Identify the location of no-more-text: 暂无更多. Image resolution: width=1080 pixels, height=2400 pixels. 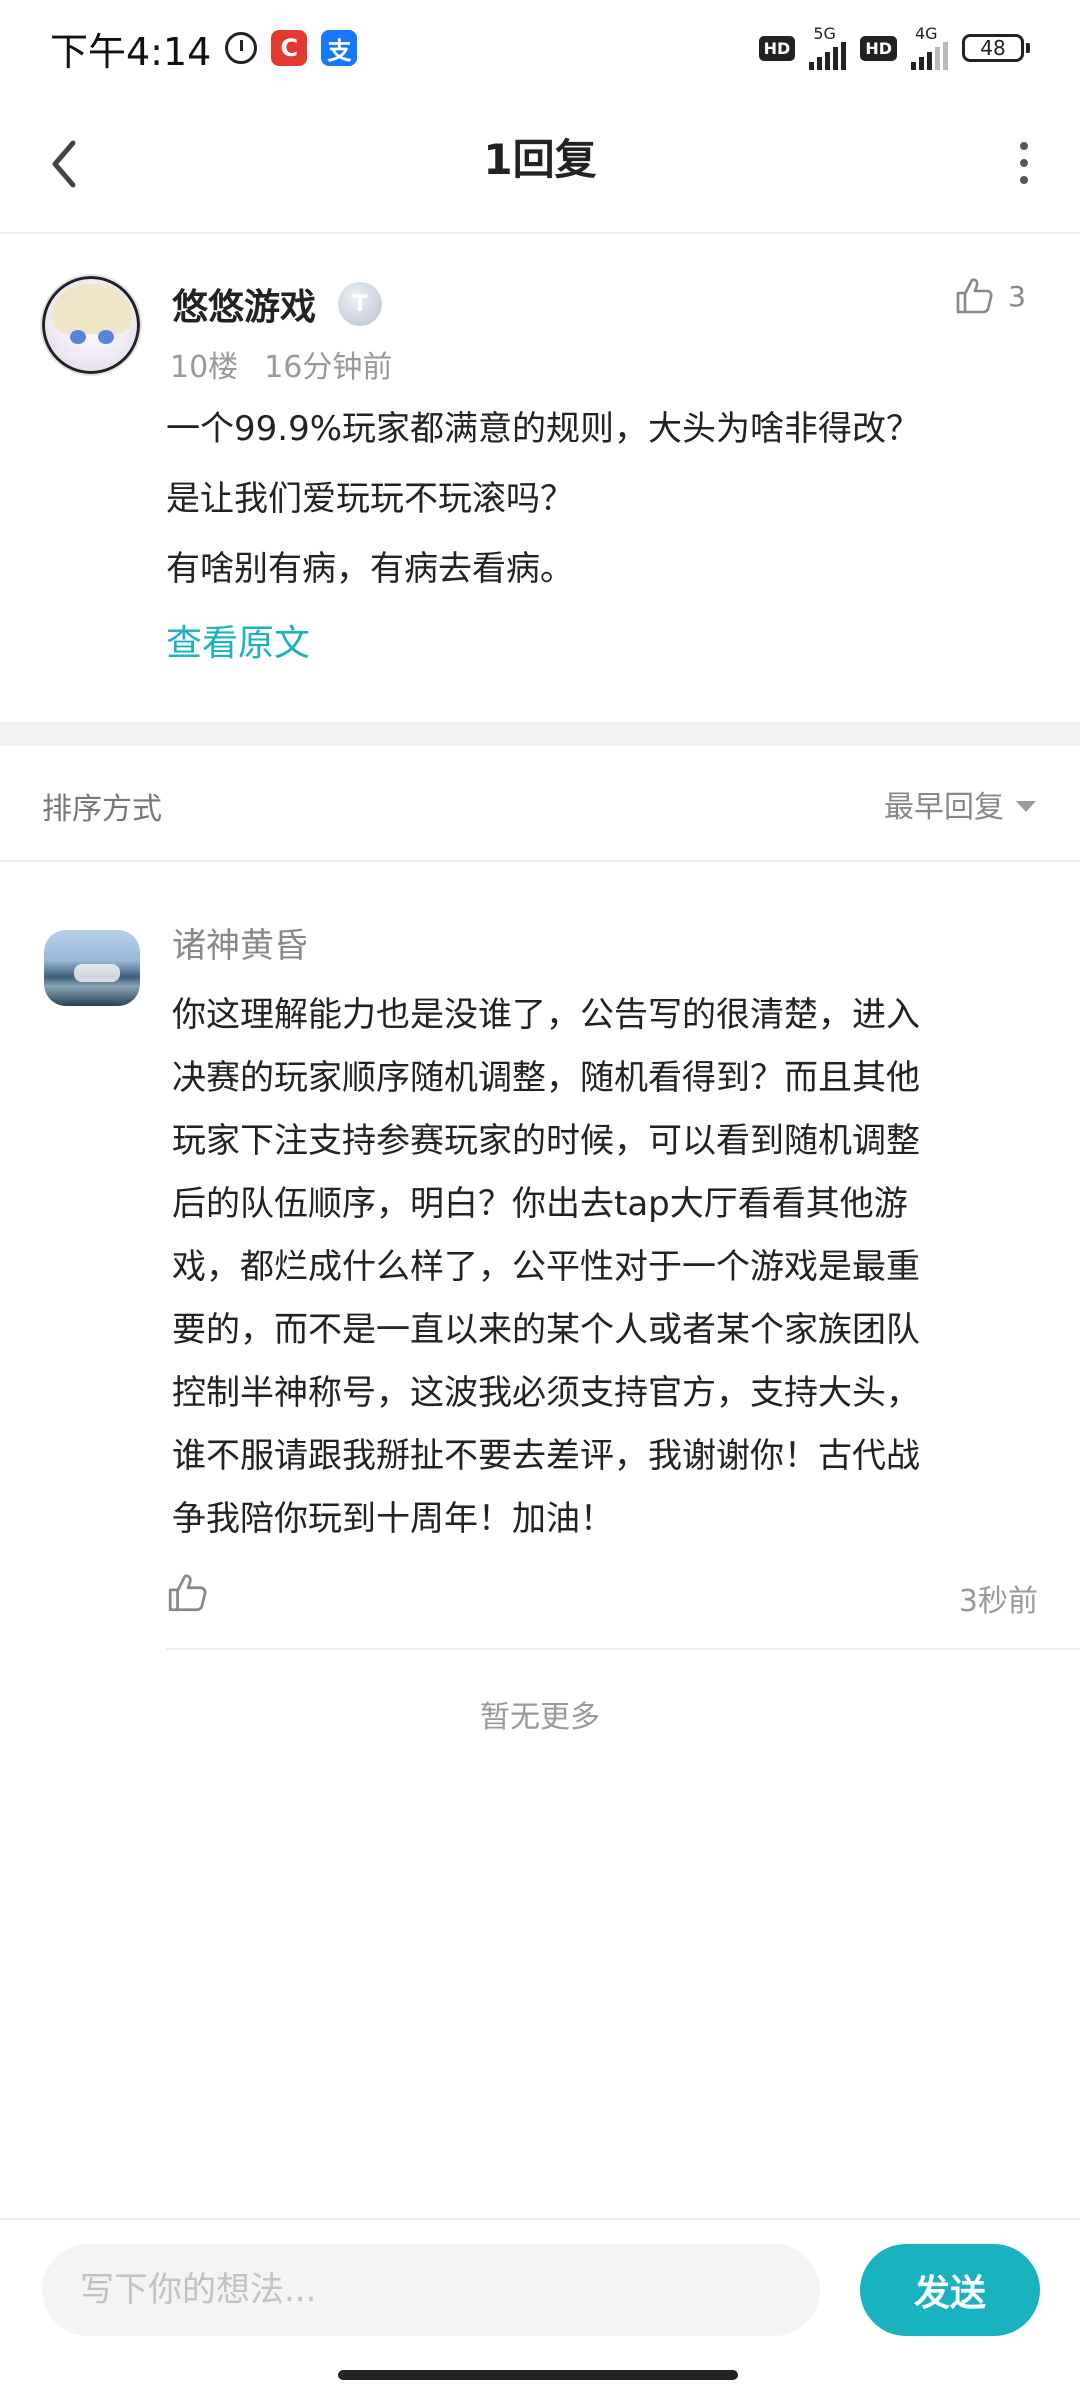
(540, 1717).